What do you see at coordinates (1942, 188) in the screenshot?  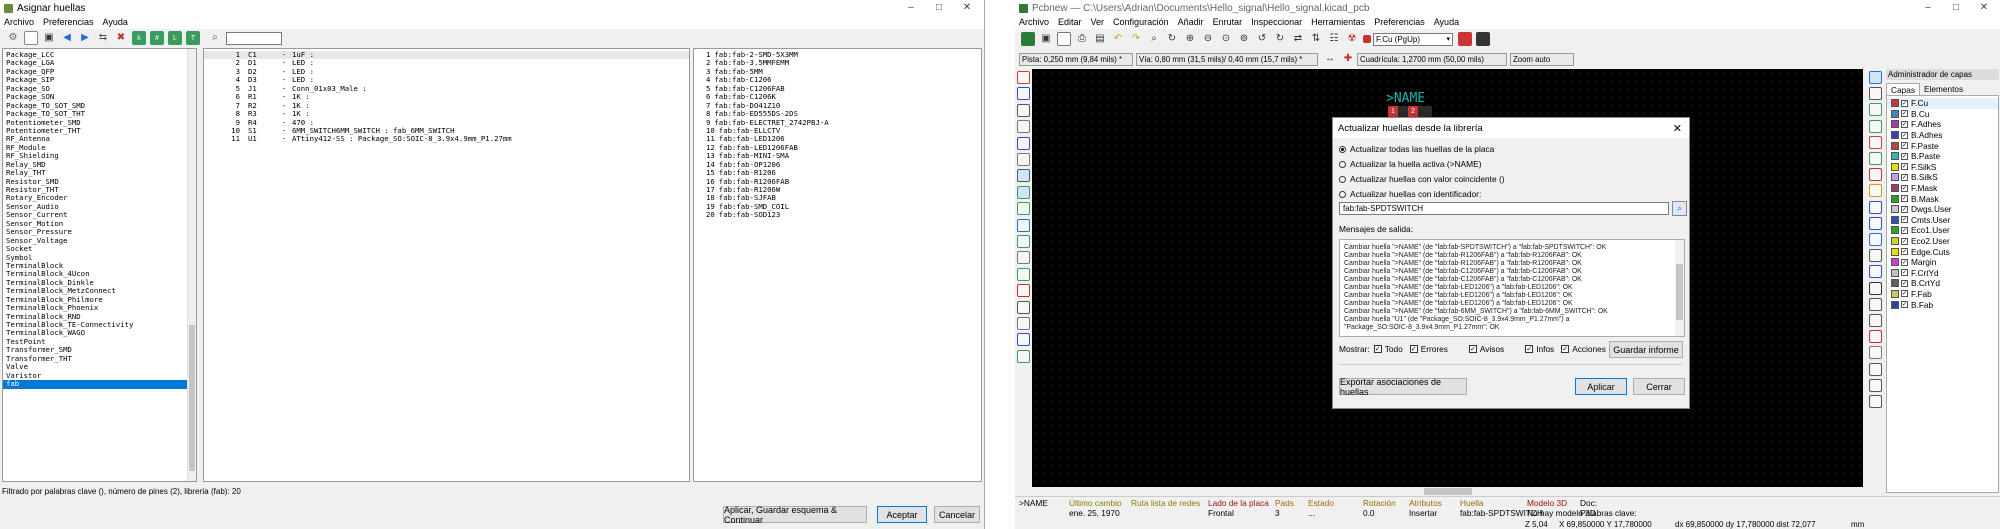 I see `layer-row: ✓ F.Mask` at bounding box center [1942, 188].